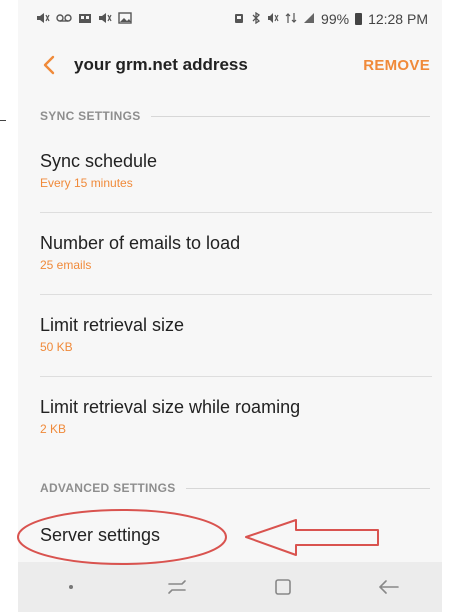  I want to click on battery-icon, so click(359, 19).